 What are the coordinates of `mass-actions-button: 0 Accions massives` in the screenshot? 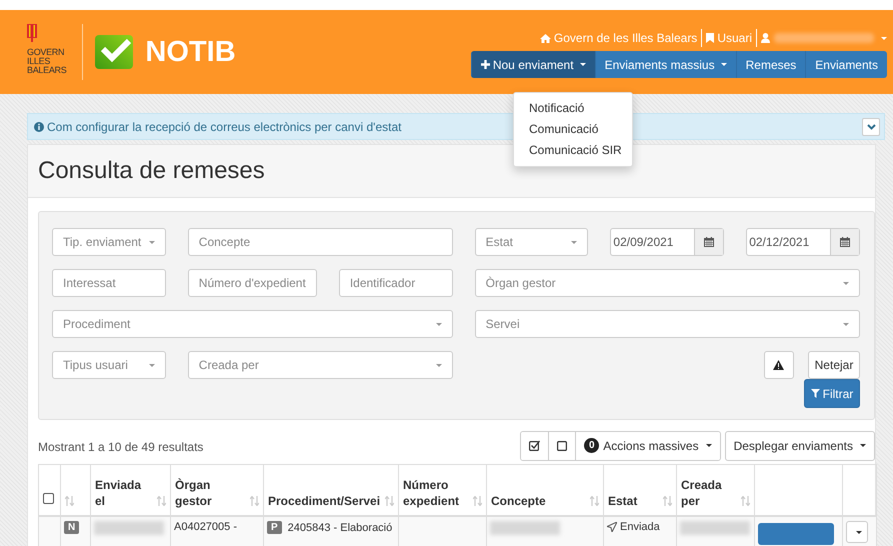 It's located at (647, 446).